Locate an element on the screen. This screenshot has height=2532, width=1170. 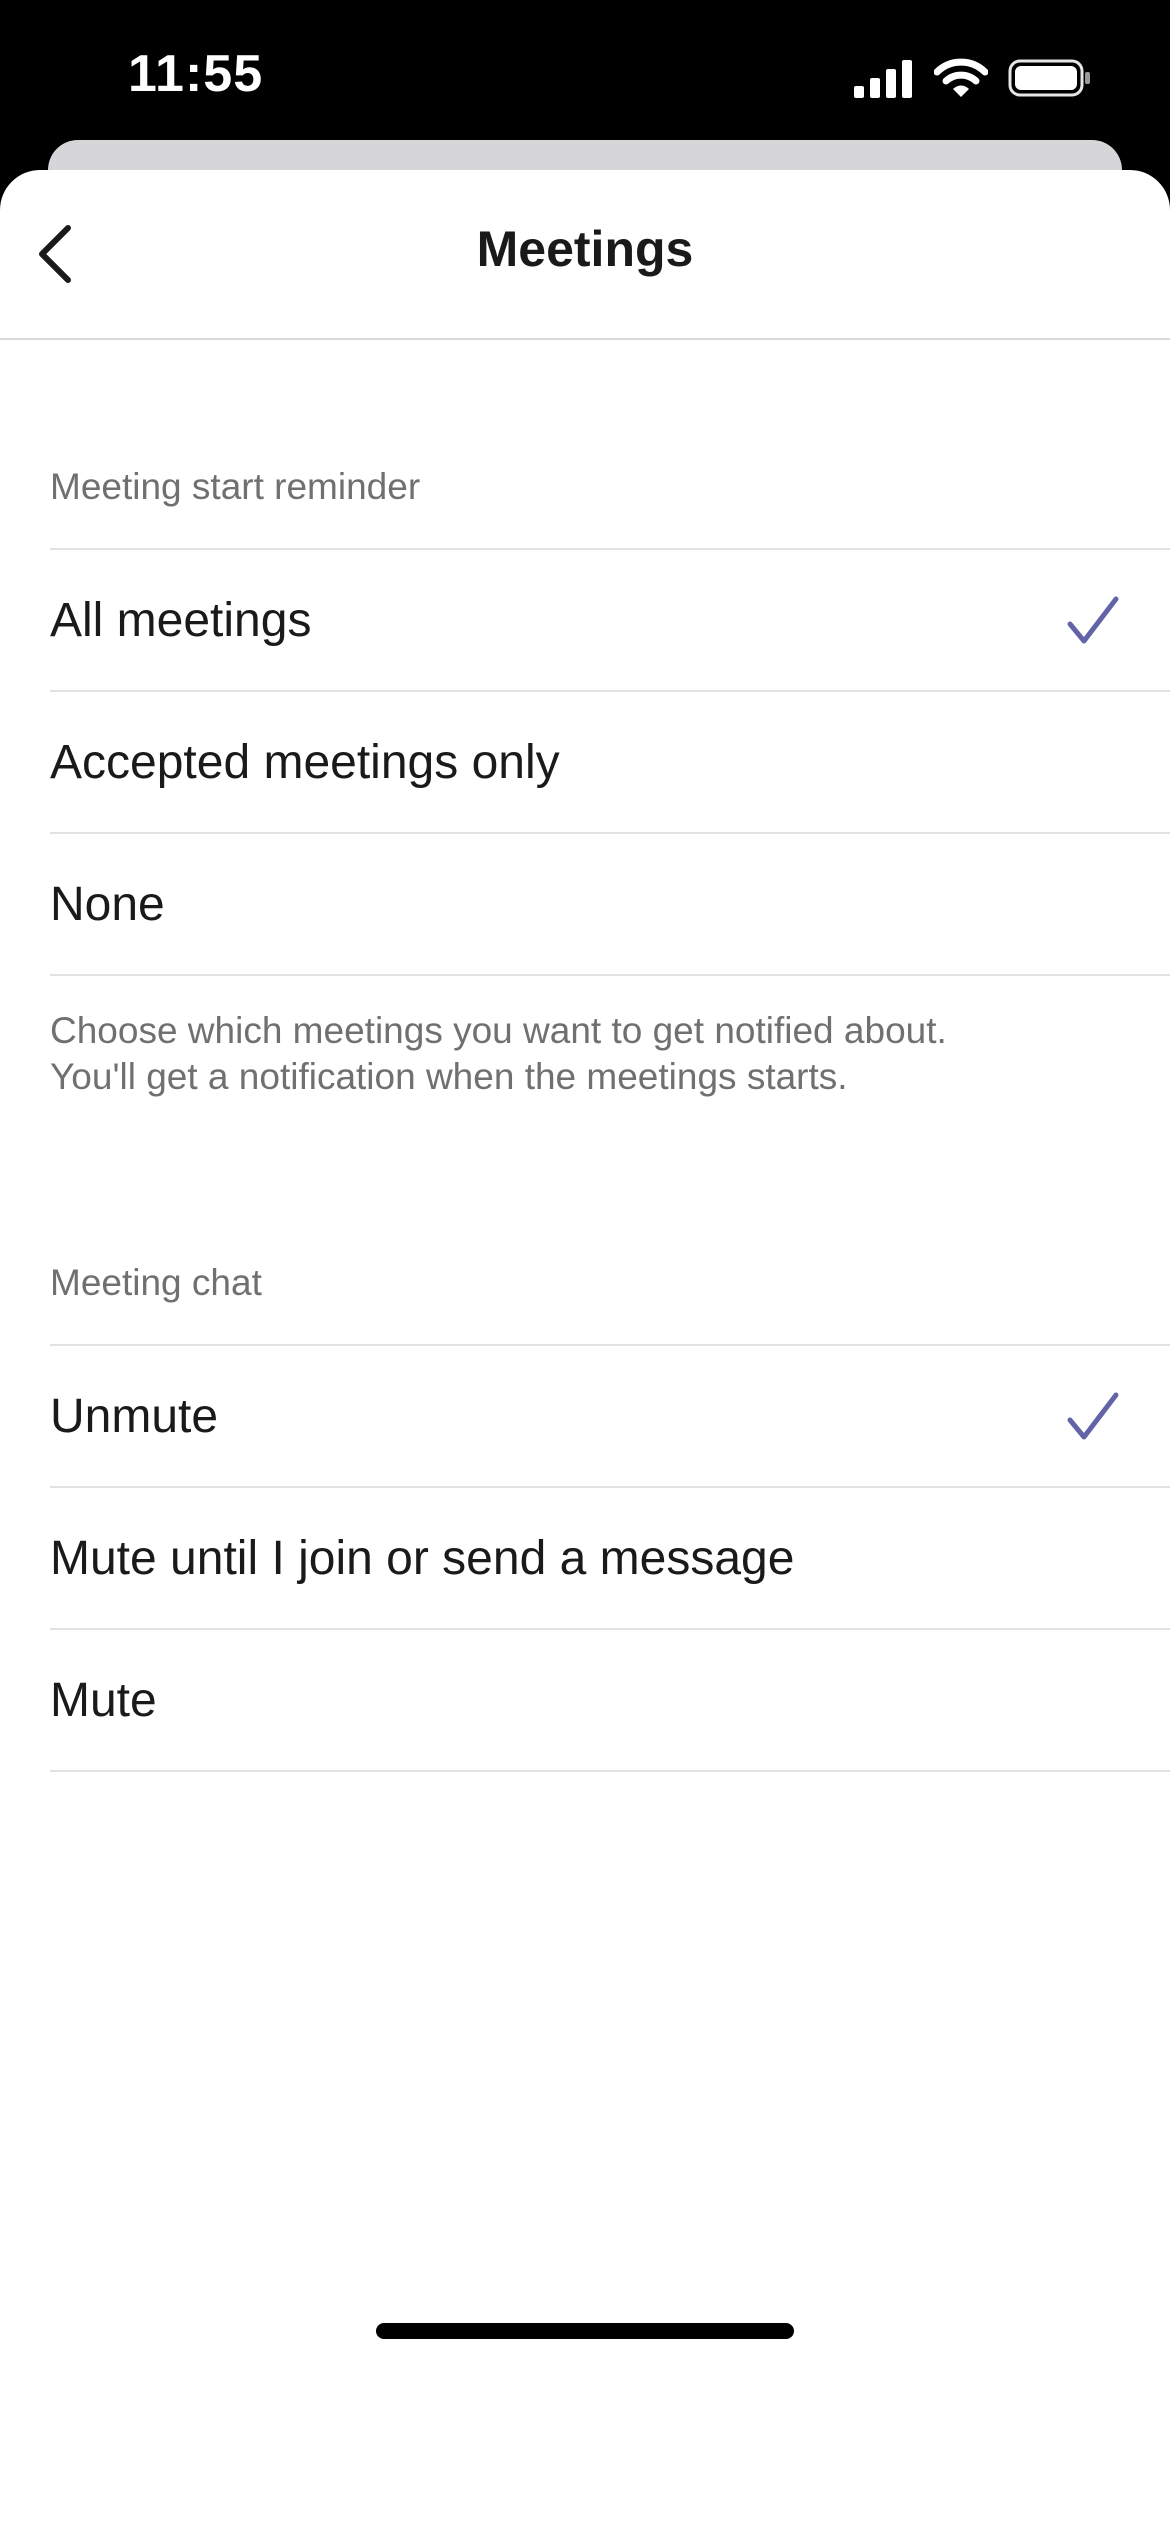
status-icons is located at coordinates (973, 78).